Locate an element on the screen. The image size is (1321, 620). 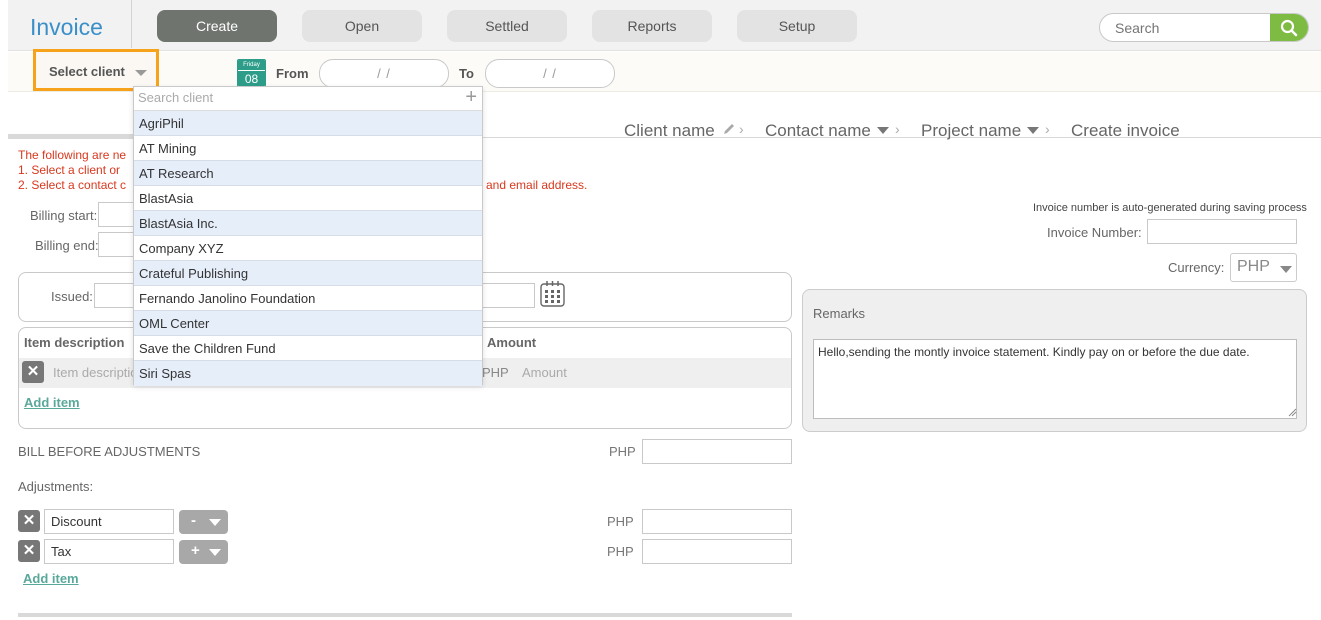
remove-tax-icon: ✕ is located at coordinates (29, 551).